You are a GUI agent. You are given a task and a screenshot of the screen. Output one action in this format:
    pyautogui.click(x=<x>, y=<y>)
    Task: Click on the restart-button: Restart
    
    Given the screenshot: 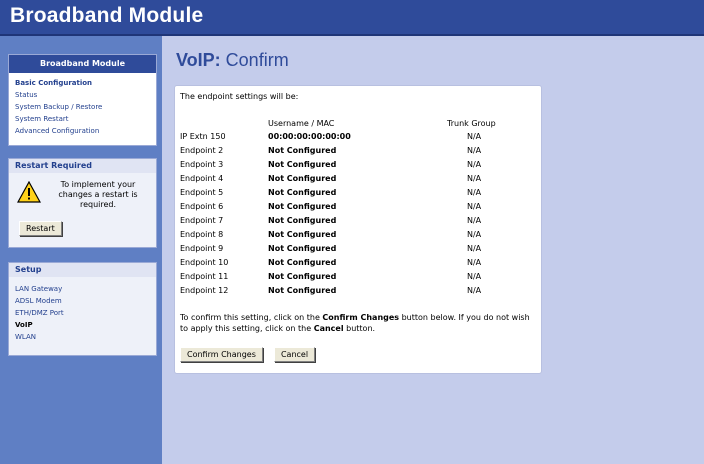 What is the action you would take?
    pyautogui.click(x=40, y=228)
    